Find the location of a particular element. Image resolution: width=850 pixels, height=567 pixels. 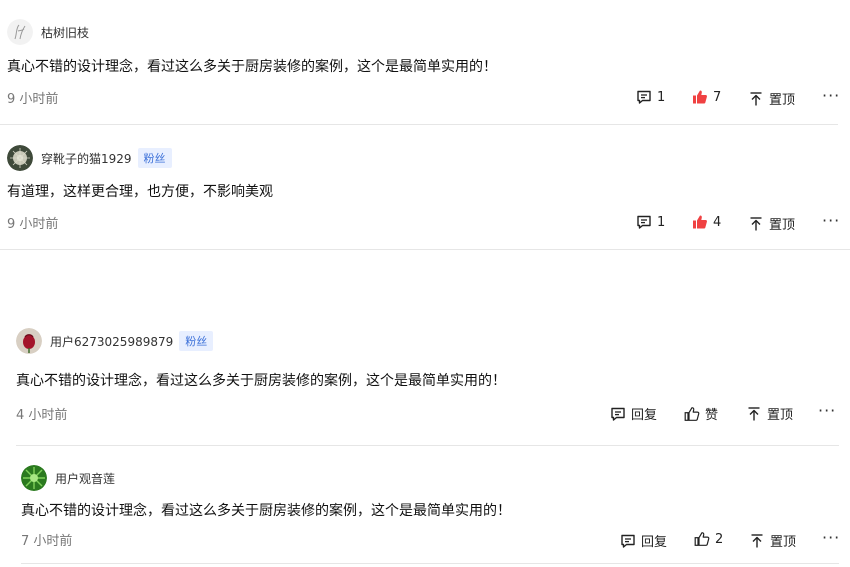

comment-author-row: 穿靴子的猫1929 粉丝 is located at coordinates (89, 158).